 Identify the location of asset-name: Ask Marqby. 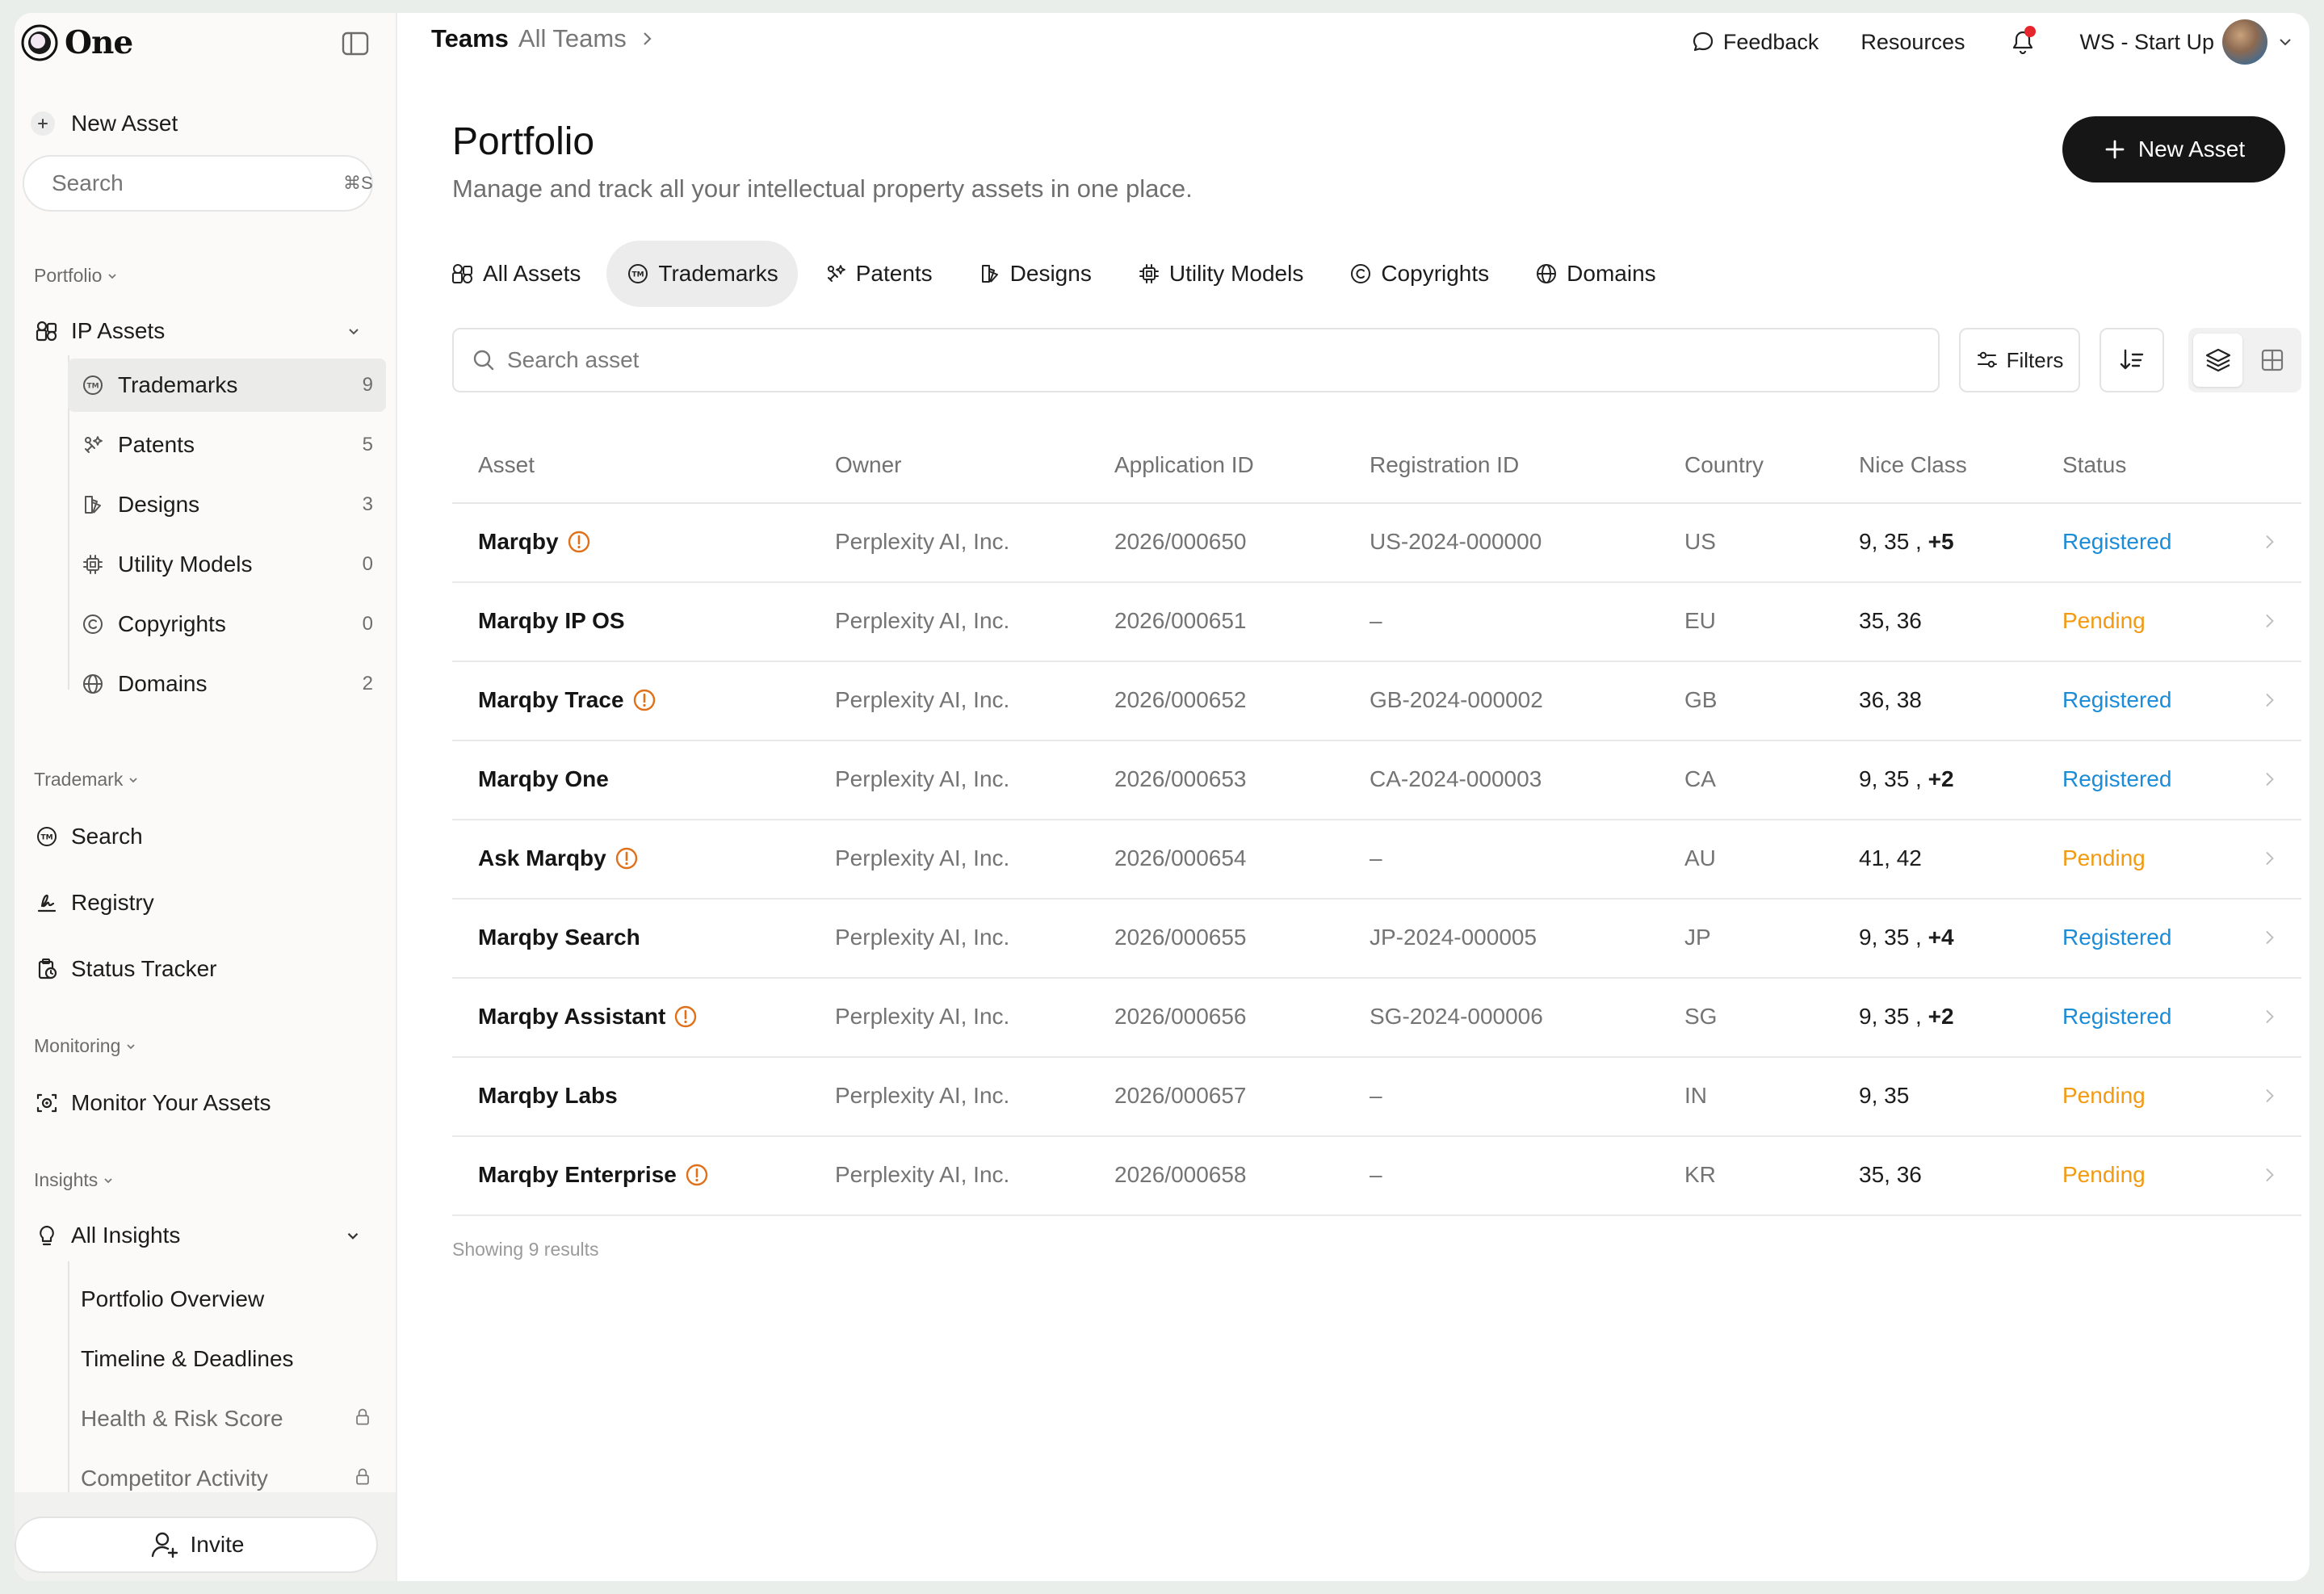
(542, 857).